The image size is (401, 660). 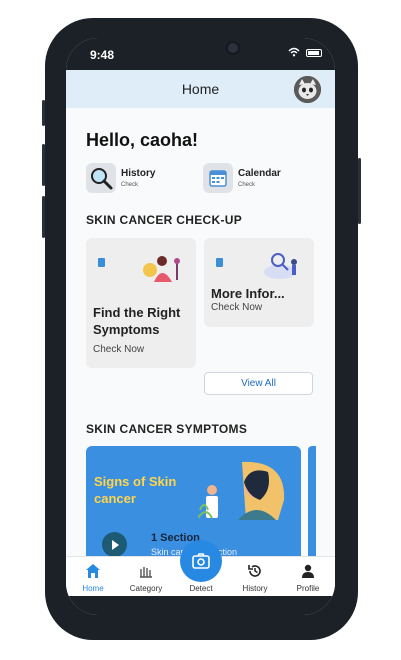 What do you see at coordinates (43, 165) in the screenshot?
I see `volume-up-button` at bounding box center [43, 165].